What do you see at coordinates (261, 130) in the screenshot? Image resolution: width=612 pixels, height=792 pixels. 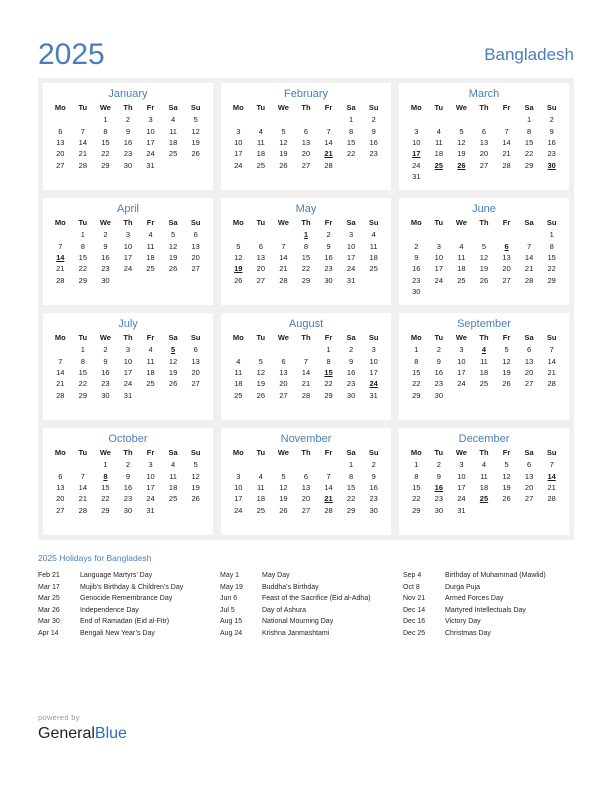 I see `day-cell: 4` at bounding box center [261, 130].